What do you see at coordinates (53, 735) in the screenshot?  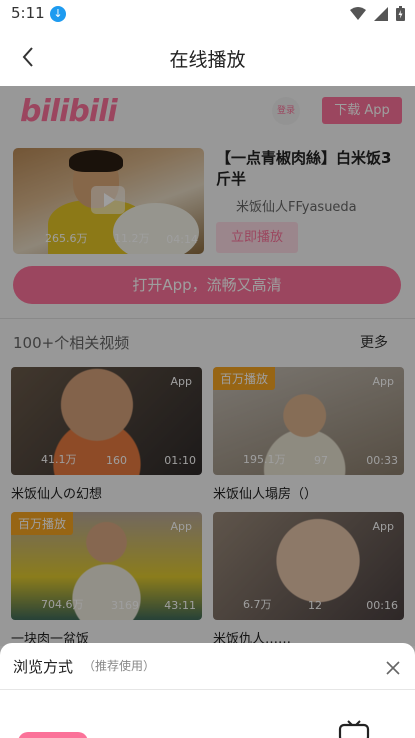 I see `open-in-app-option` at bounding box center [53, 735].